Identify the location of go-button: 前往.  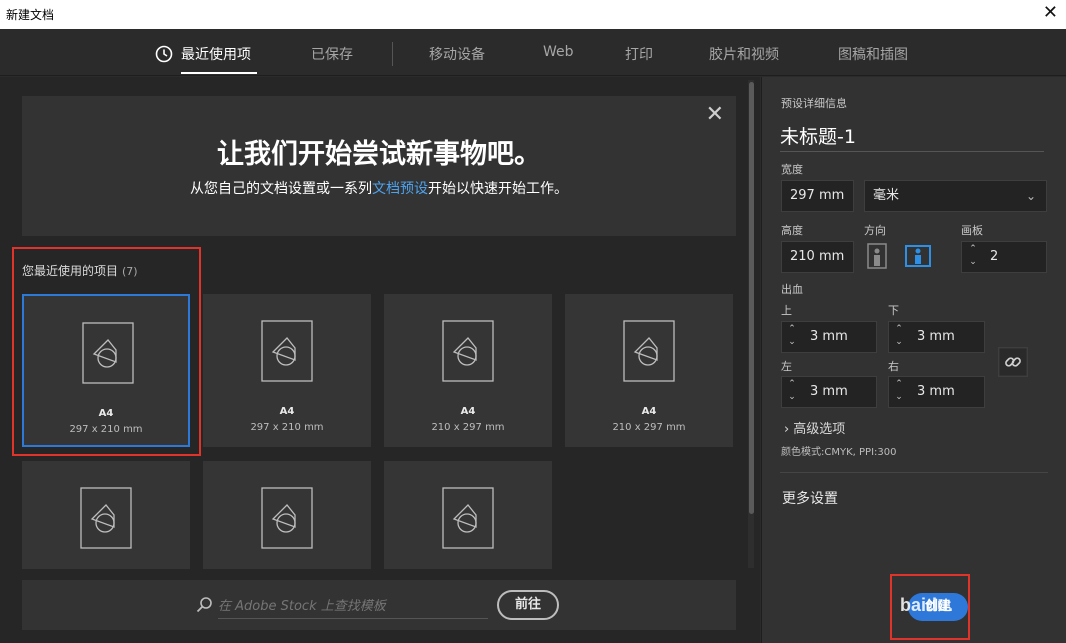
(528, 605).